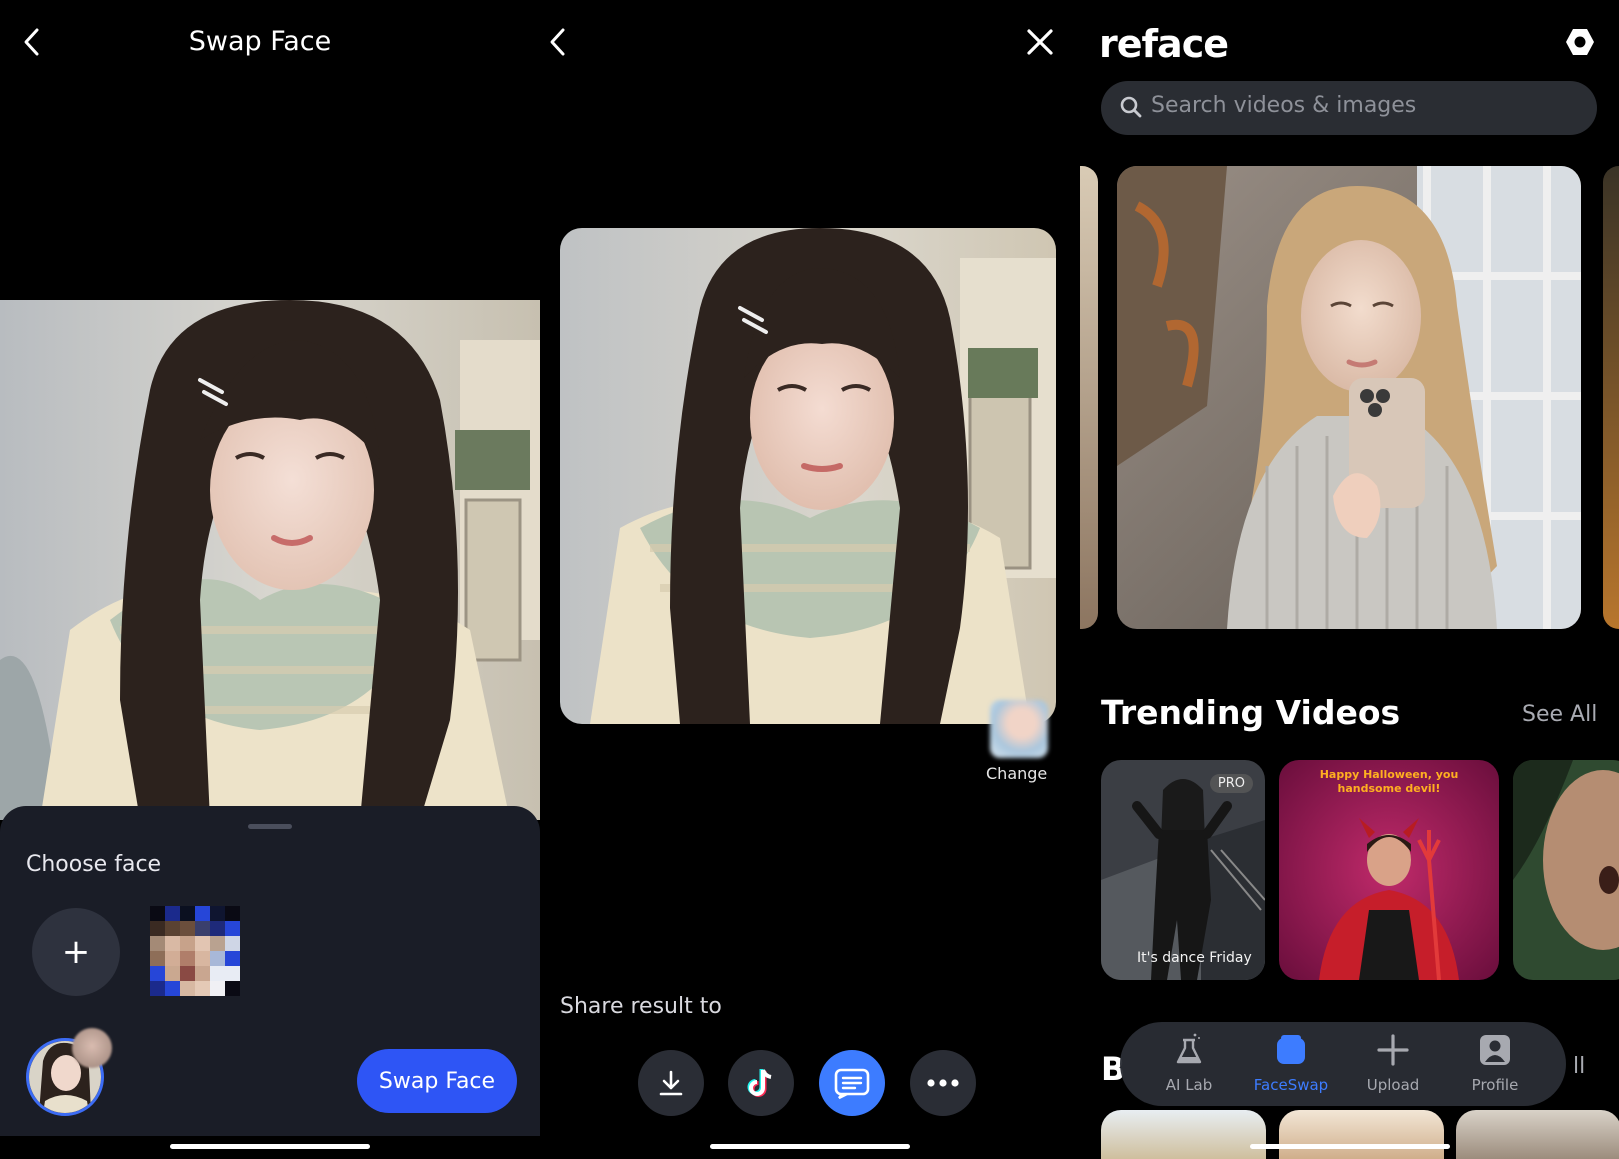 This screenshot has height=1159, width=1619. I want to click on tab-profile: Profile, so click(1495, 1064).